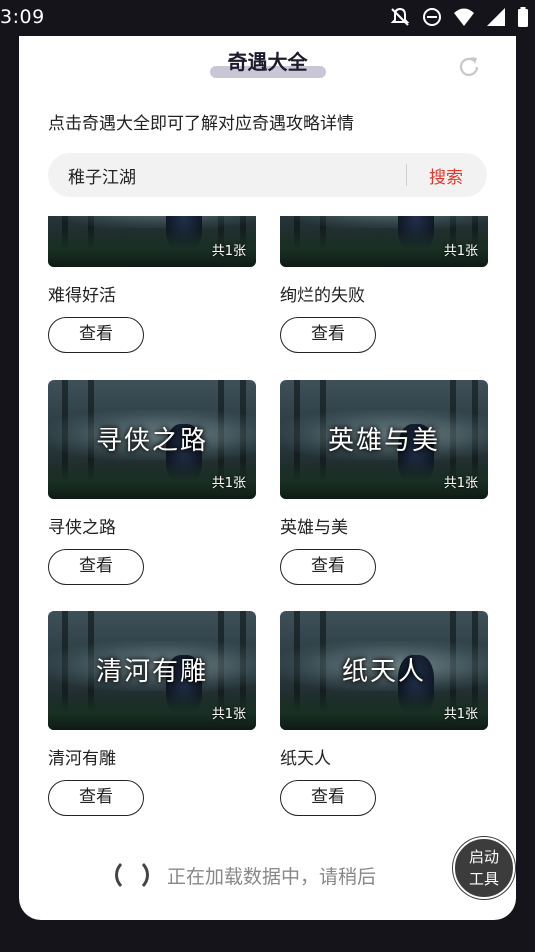 The image size is (535, 952). I want to click on fab-label-line1: 启动, so click(483, 857).